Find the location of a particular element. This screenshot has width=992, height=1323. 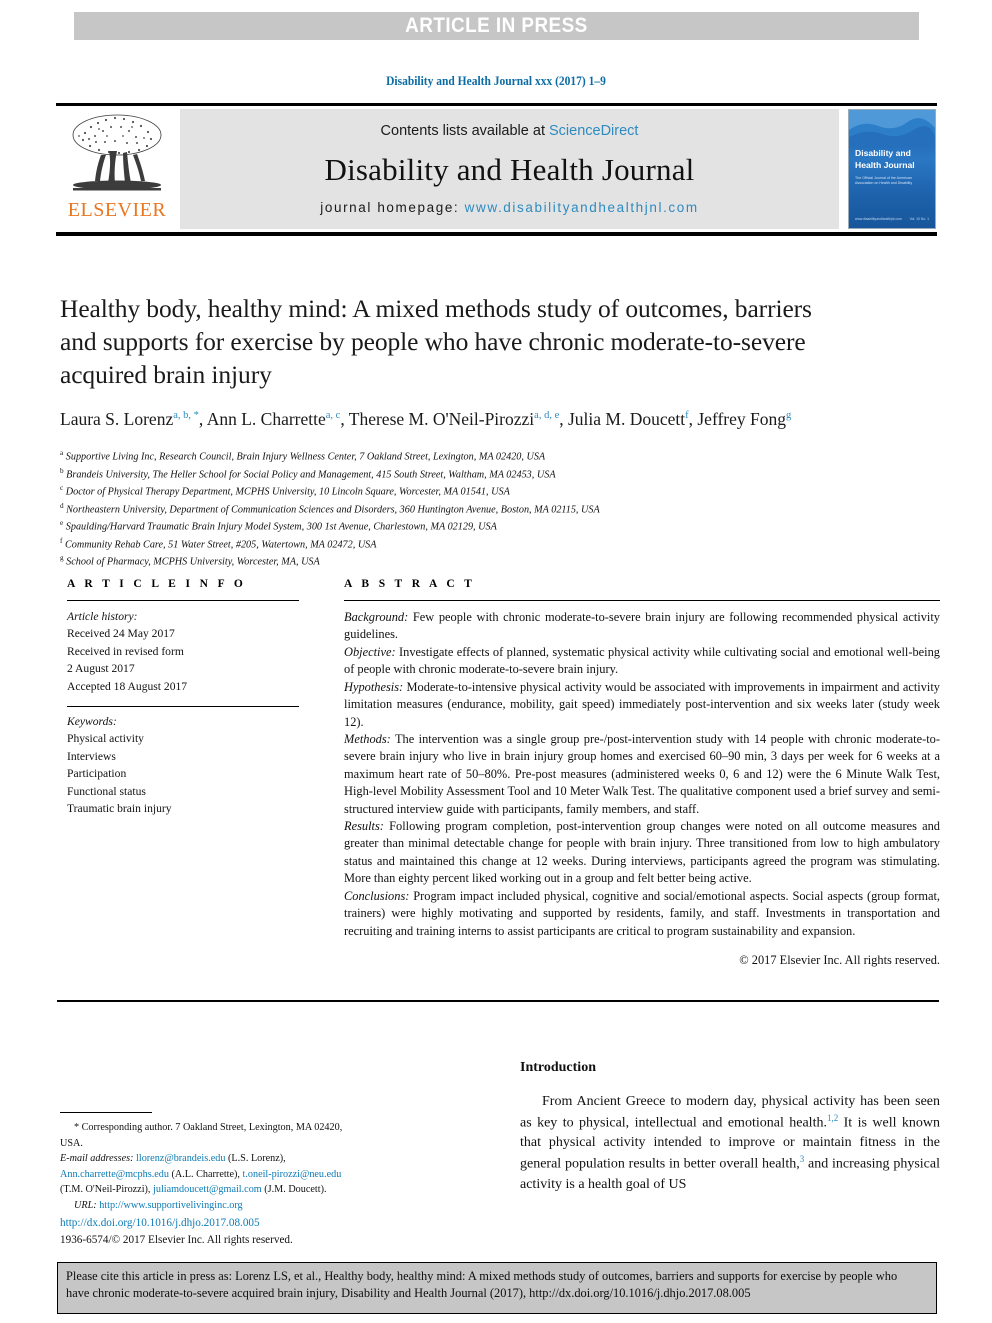

footnote-separator-rule is located at coordinates (106, 1112).